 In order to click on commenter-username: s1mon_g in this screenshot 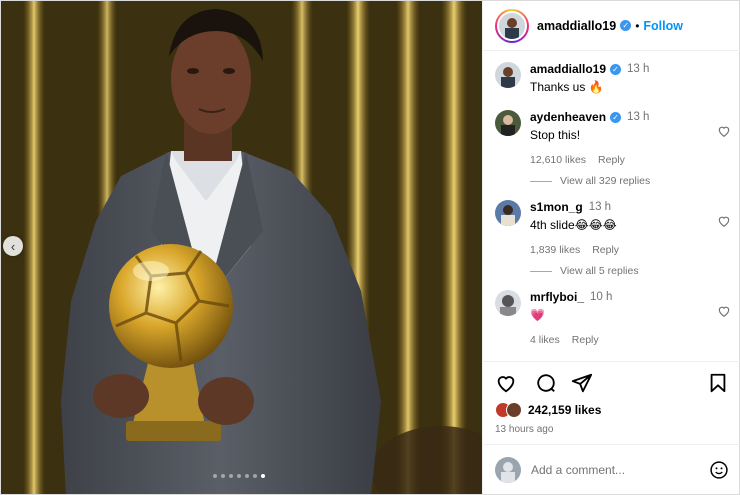, I will do `click(556, 207)`.